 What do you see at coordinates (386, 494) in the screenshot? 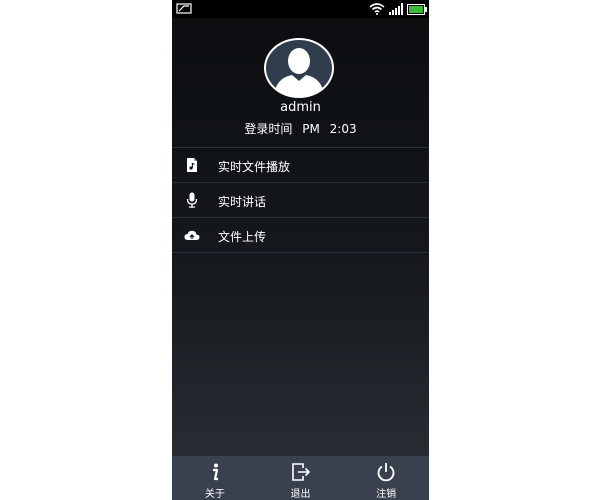
I see `logout-label: 注销` at bounding box center [386, 494].